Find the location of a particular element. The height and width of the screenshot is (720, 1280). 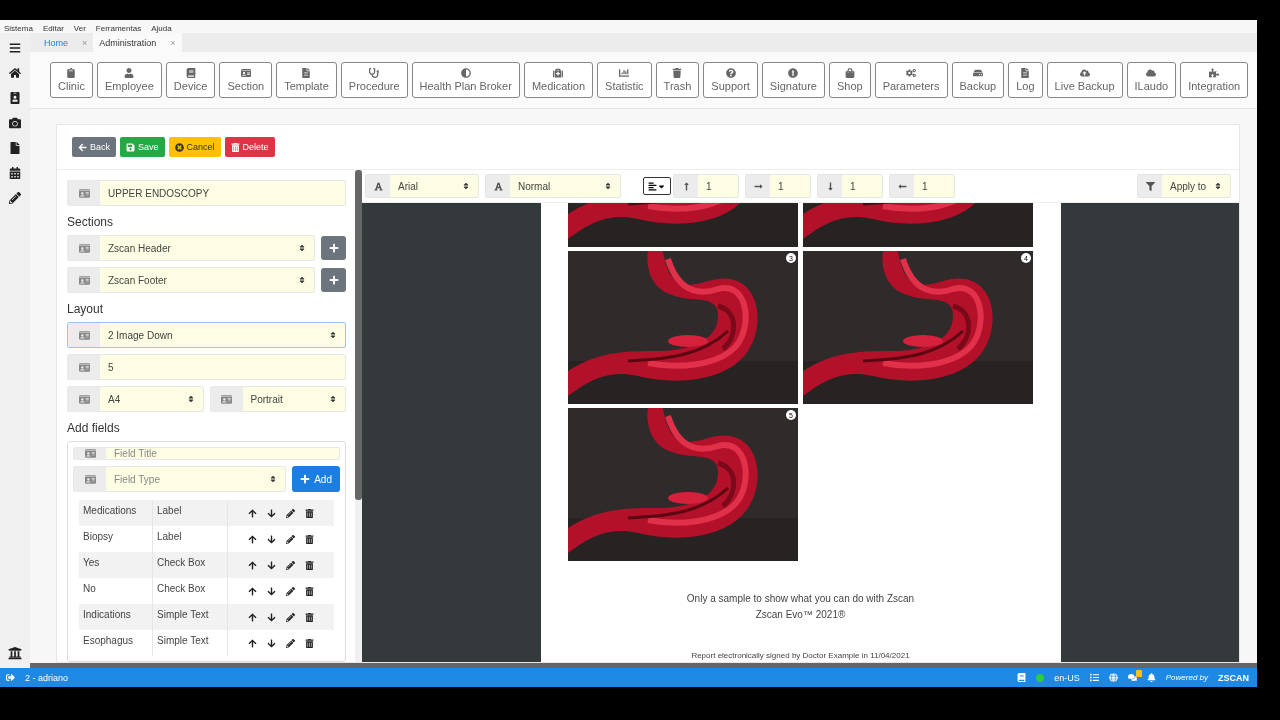

tab: Administration × is located at coordinates (137, 42).